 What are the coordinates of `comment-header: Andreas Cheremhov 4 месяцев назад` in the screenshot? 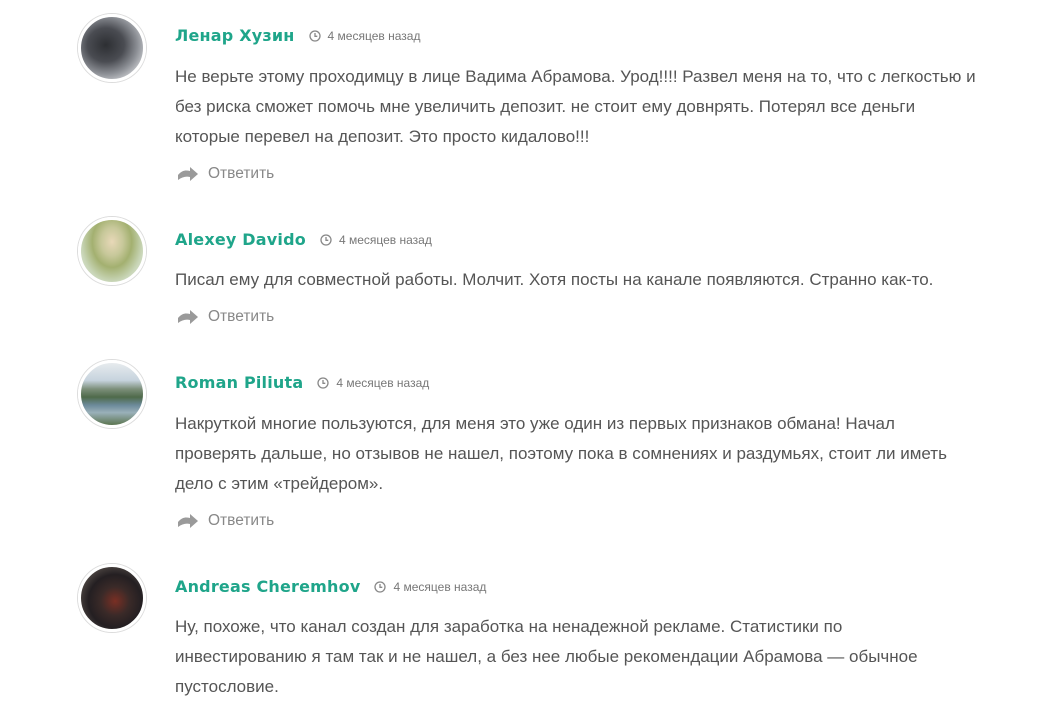 It's located at (330, 586).